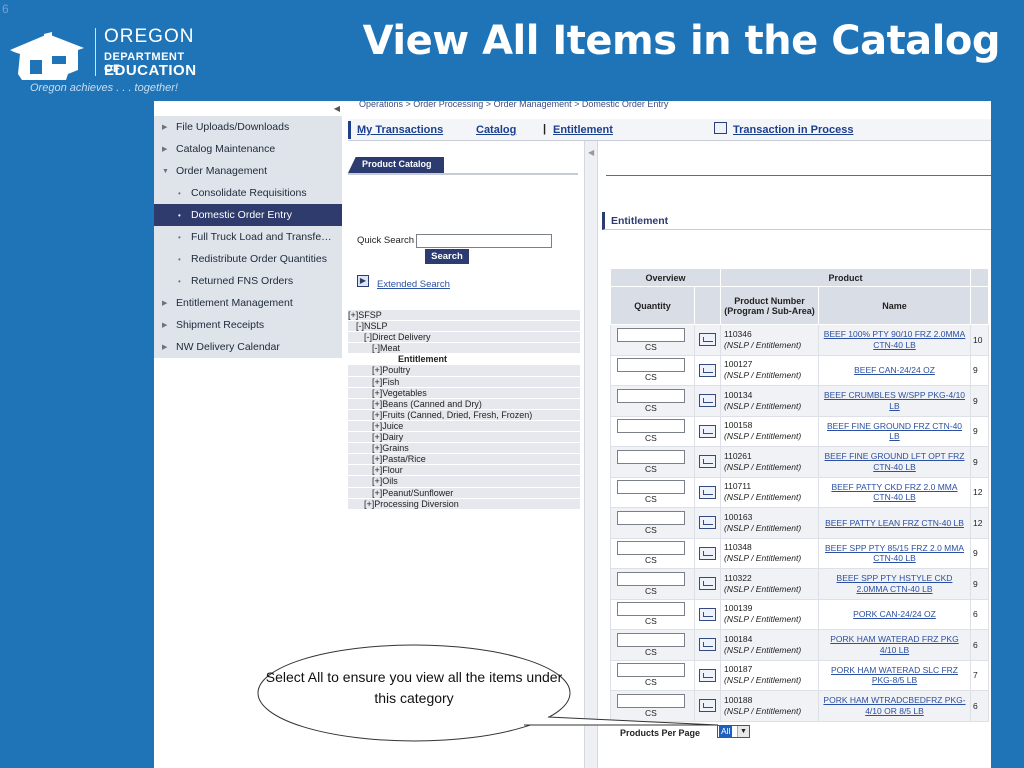 This screenshot has height=768, width=1024. I want to click on product-number: 110346, so click(738, 333).